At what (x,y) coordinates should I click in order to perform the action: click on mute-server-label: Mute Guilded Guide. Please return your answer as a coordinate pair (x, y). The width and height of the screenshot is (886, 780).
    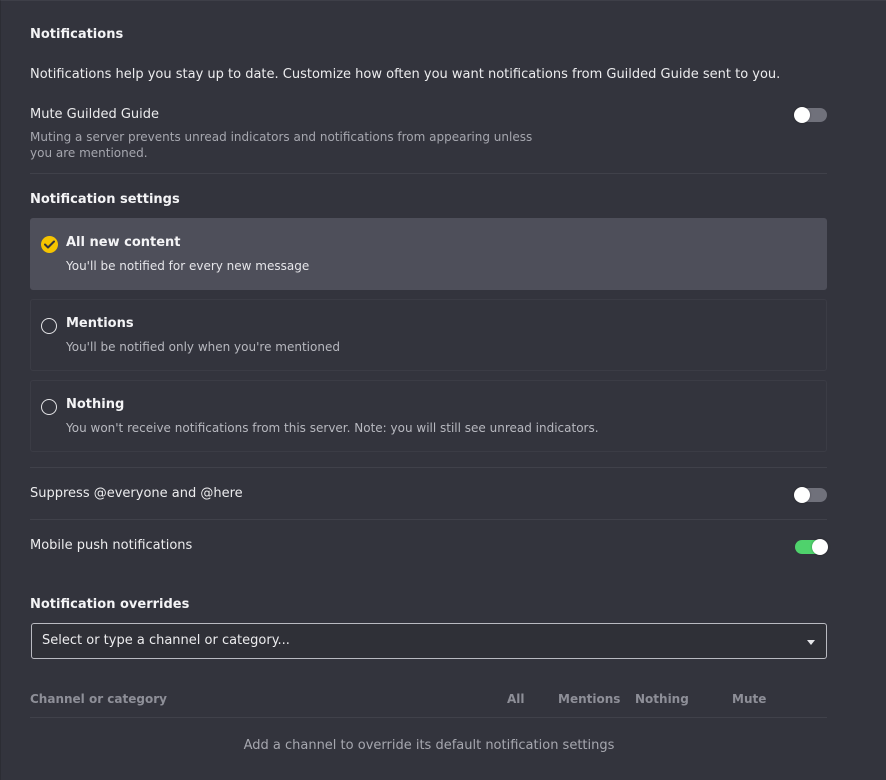
    Looking at the image, I should click on (95, 114).